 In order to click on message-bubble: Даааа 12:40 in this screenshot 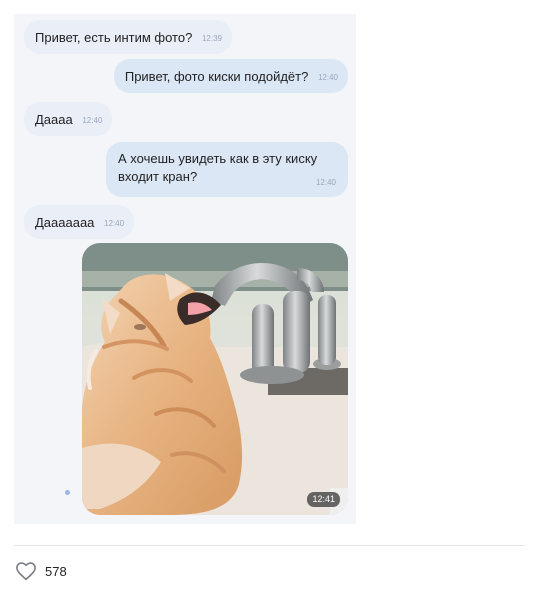, I will do `click(68, 119)`.